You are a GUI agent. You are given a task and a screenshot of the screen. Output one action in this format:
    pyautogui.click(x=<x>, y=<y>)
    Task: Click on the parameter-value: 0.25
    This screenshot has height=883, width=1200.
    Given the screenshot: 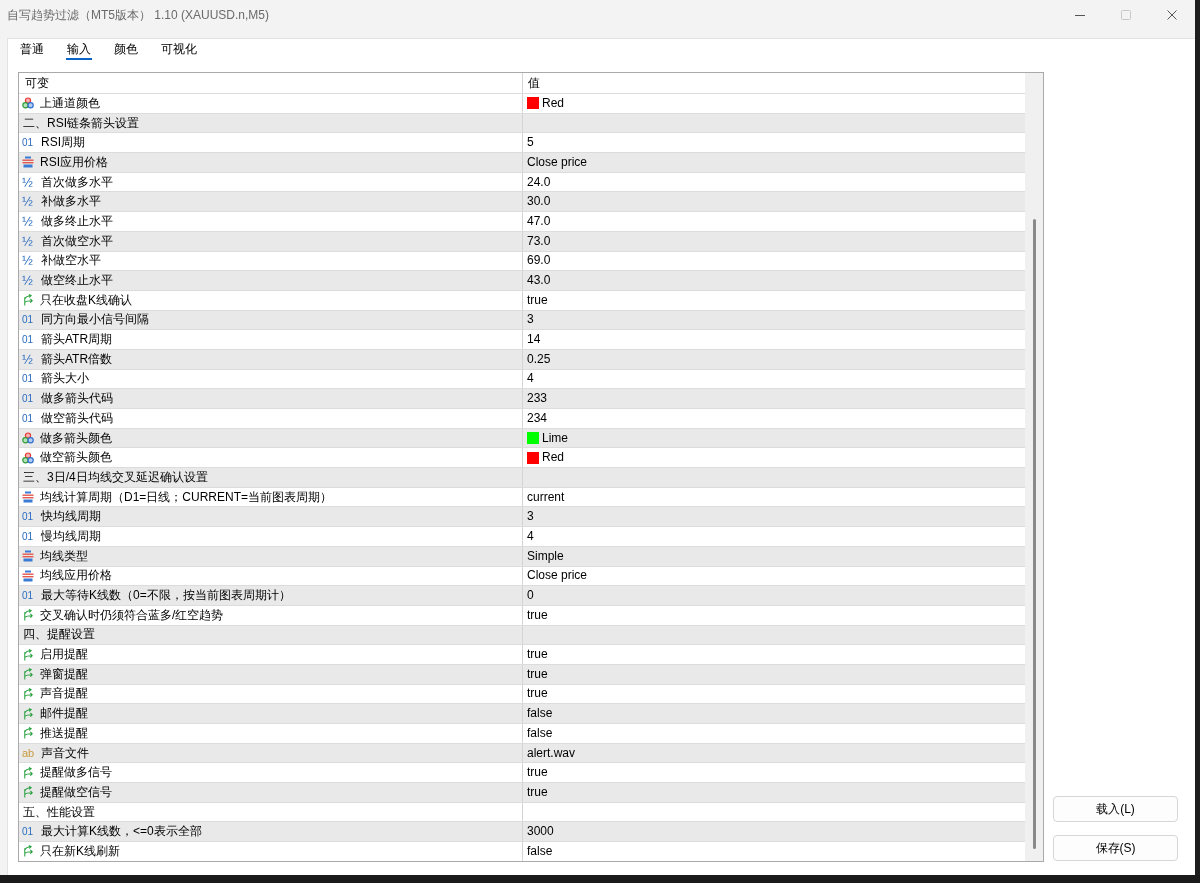 What is the action you would take?
    pyautogui.click(x=539, y=359)
    